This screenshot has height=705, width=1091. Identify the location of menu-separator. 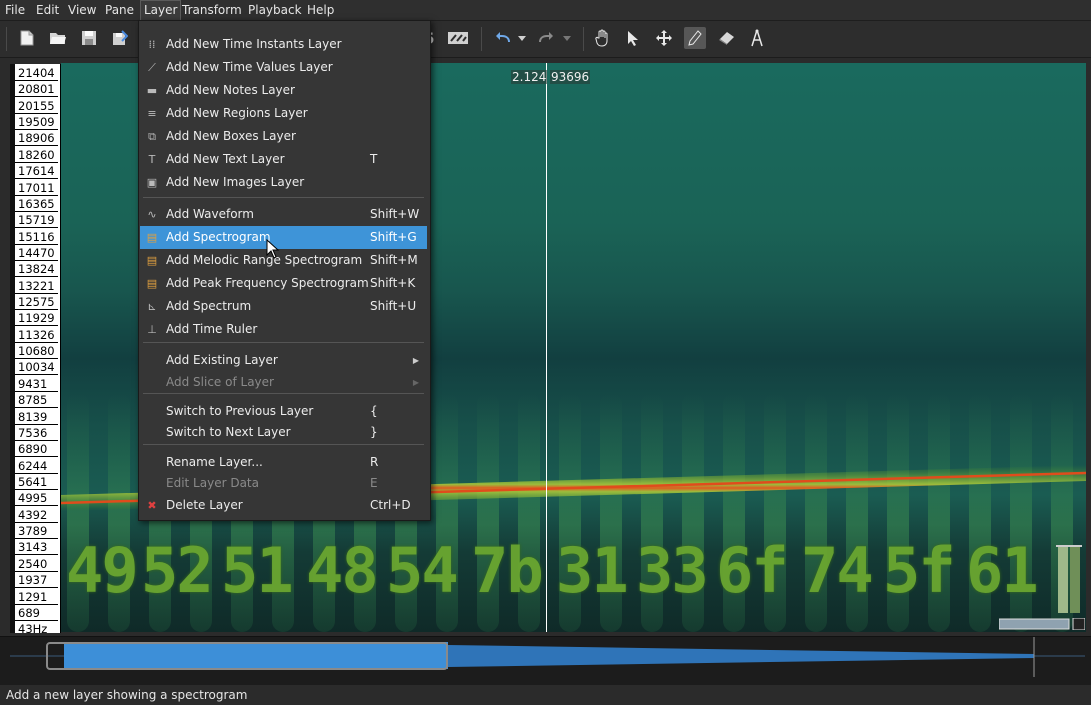
(283, 444).